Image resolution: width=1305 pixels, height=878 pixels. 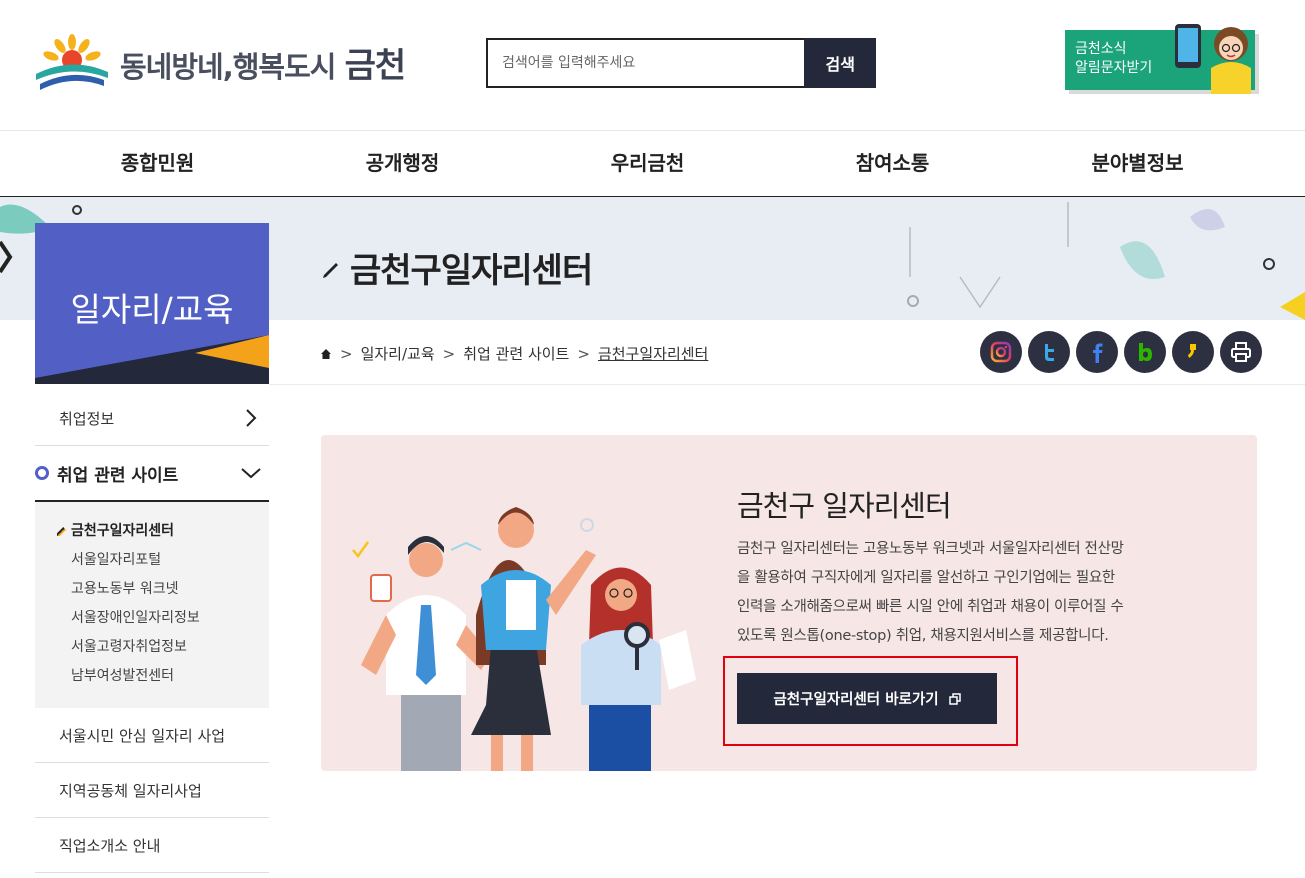 I want to click on gnb-item-civil: 종합민원, so click(x=157, y=163).